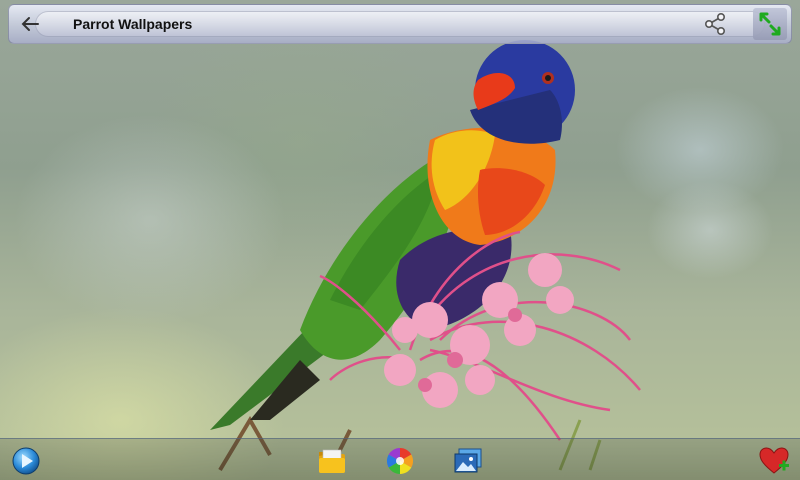 The image size is (800, 480). I want to click on folder-icon, so click(332, 461).